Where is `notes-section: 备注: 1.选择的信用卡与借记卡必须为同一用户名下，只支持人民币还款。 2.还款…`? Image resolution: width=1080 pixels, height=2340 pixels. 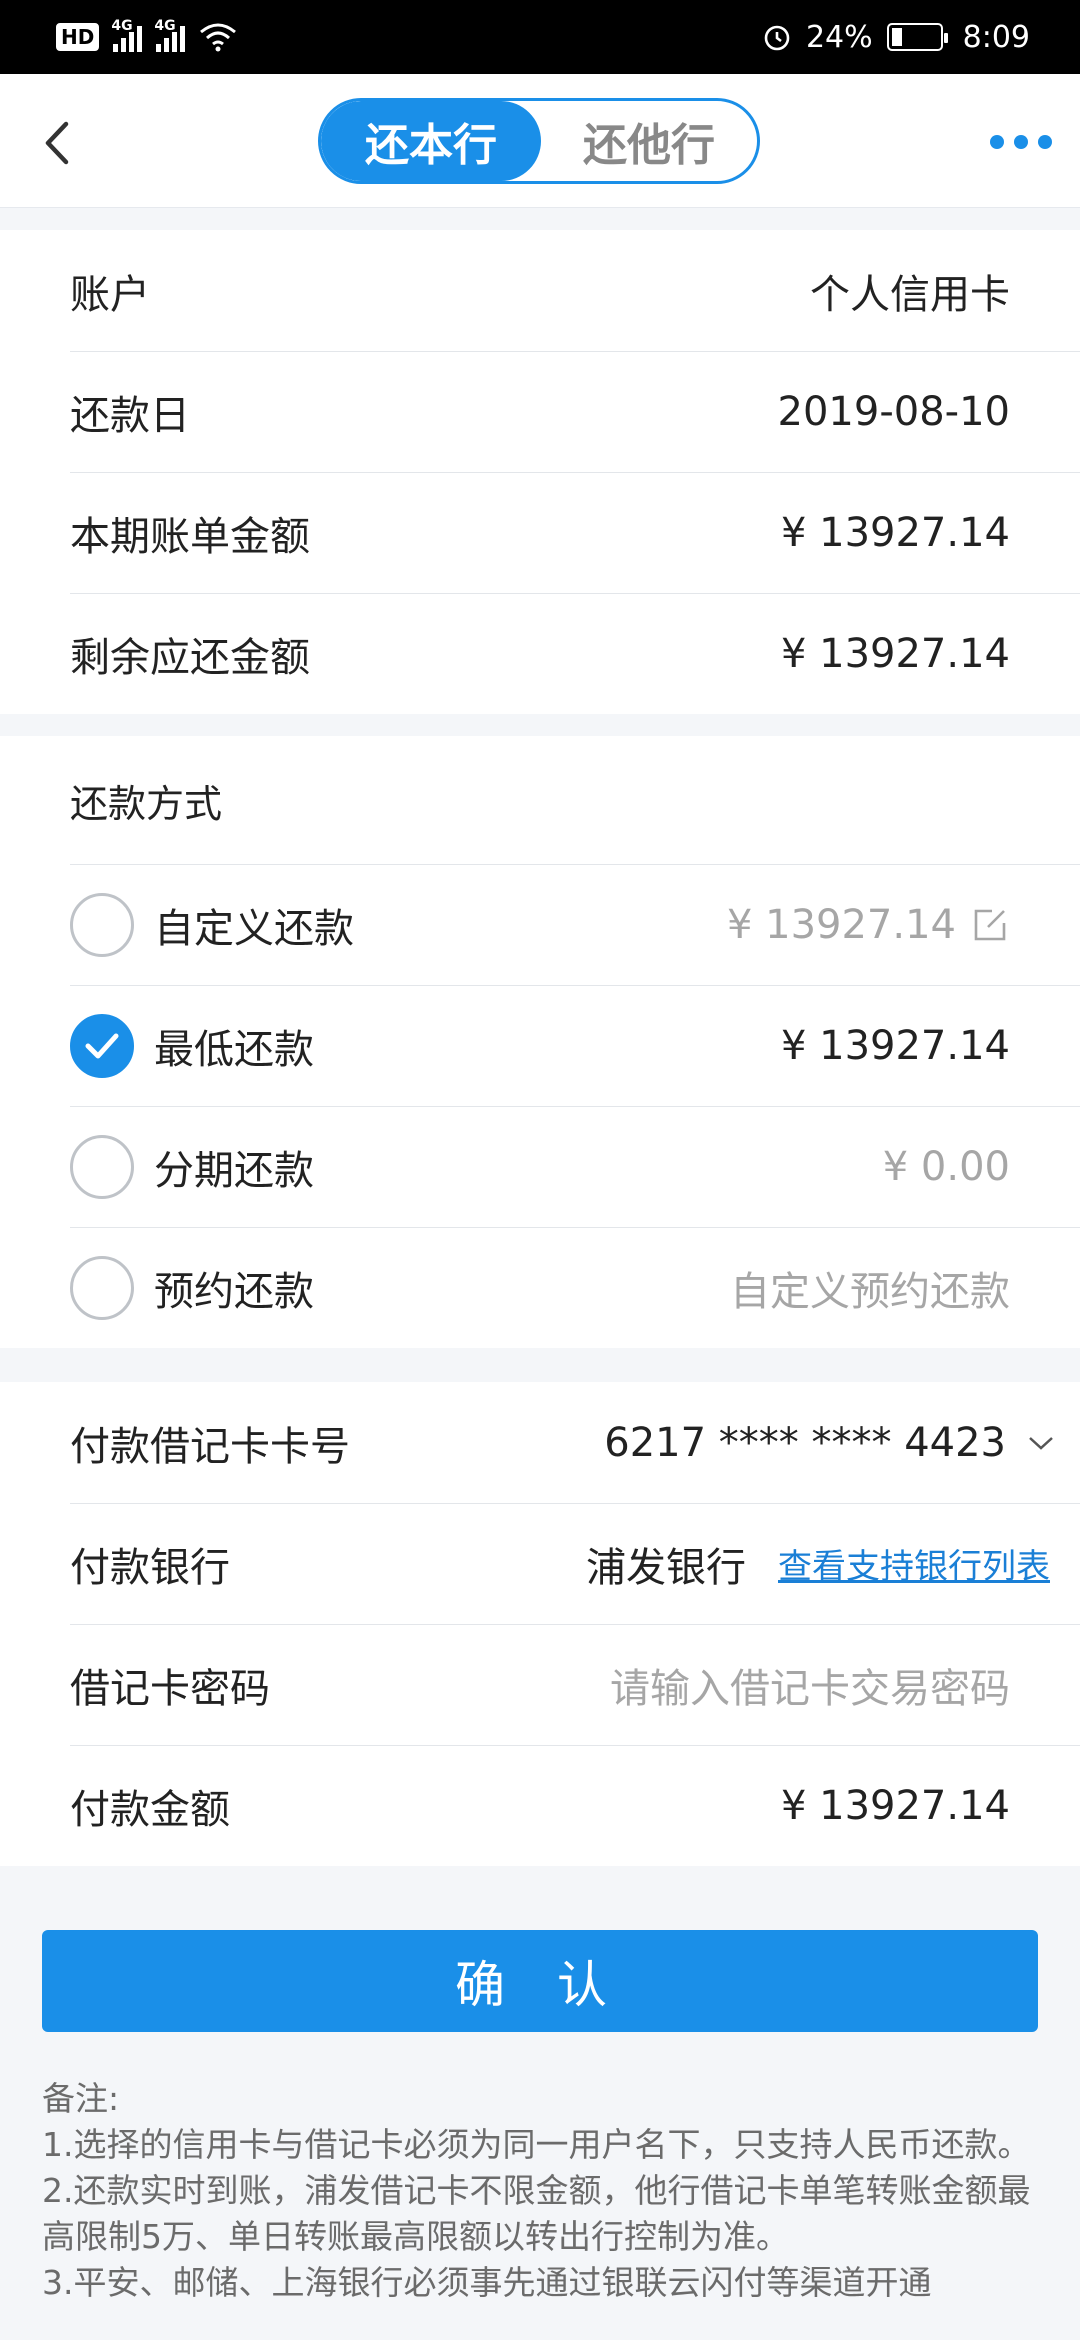 notes-section: 备注: 1.选择的信用卡与借记卡必须为同一用户名下，只支持人民币还款。 2.还款… is located at coordinates (542, 2191).